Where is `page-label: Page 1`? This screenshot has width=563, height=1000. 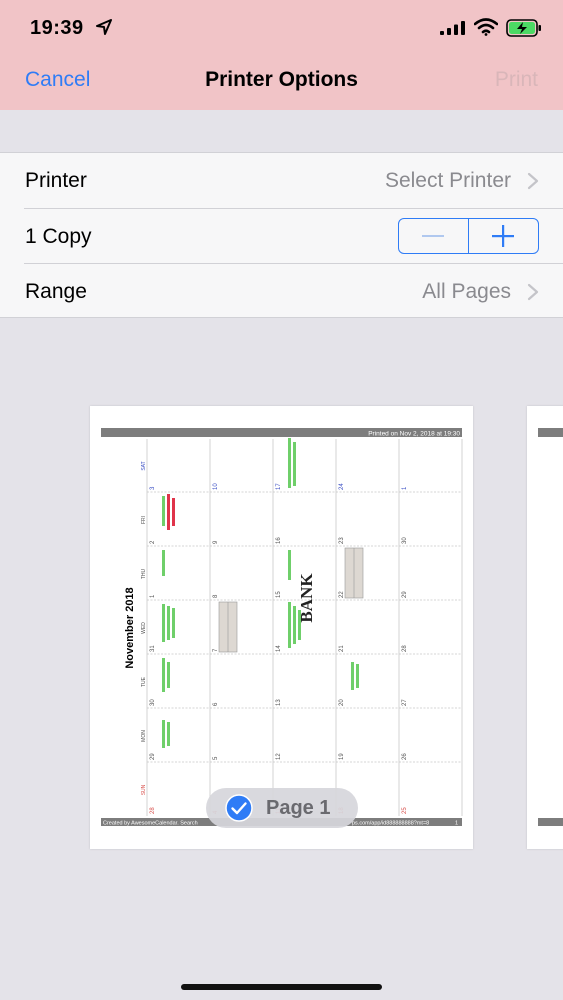
page-label: Page 1 is located at coordinates (298, 808).